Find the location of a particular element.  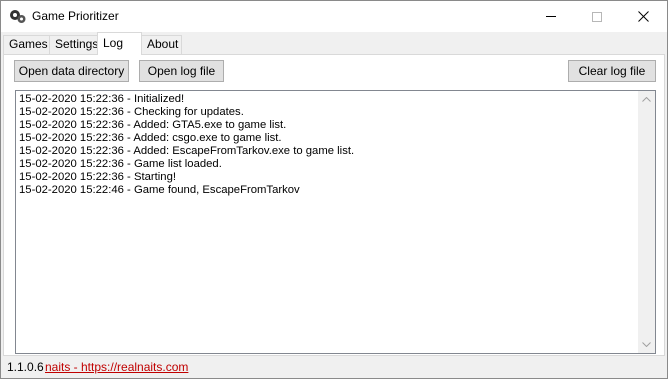

window-title: Game Prioritizer is located at coordinates (75, 16).